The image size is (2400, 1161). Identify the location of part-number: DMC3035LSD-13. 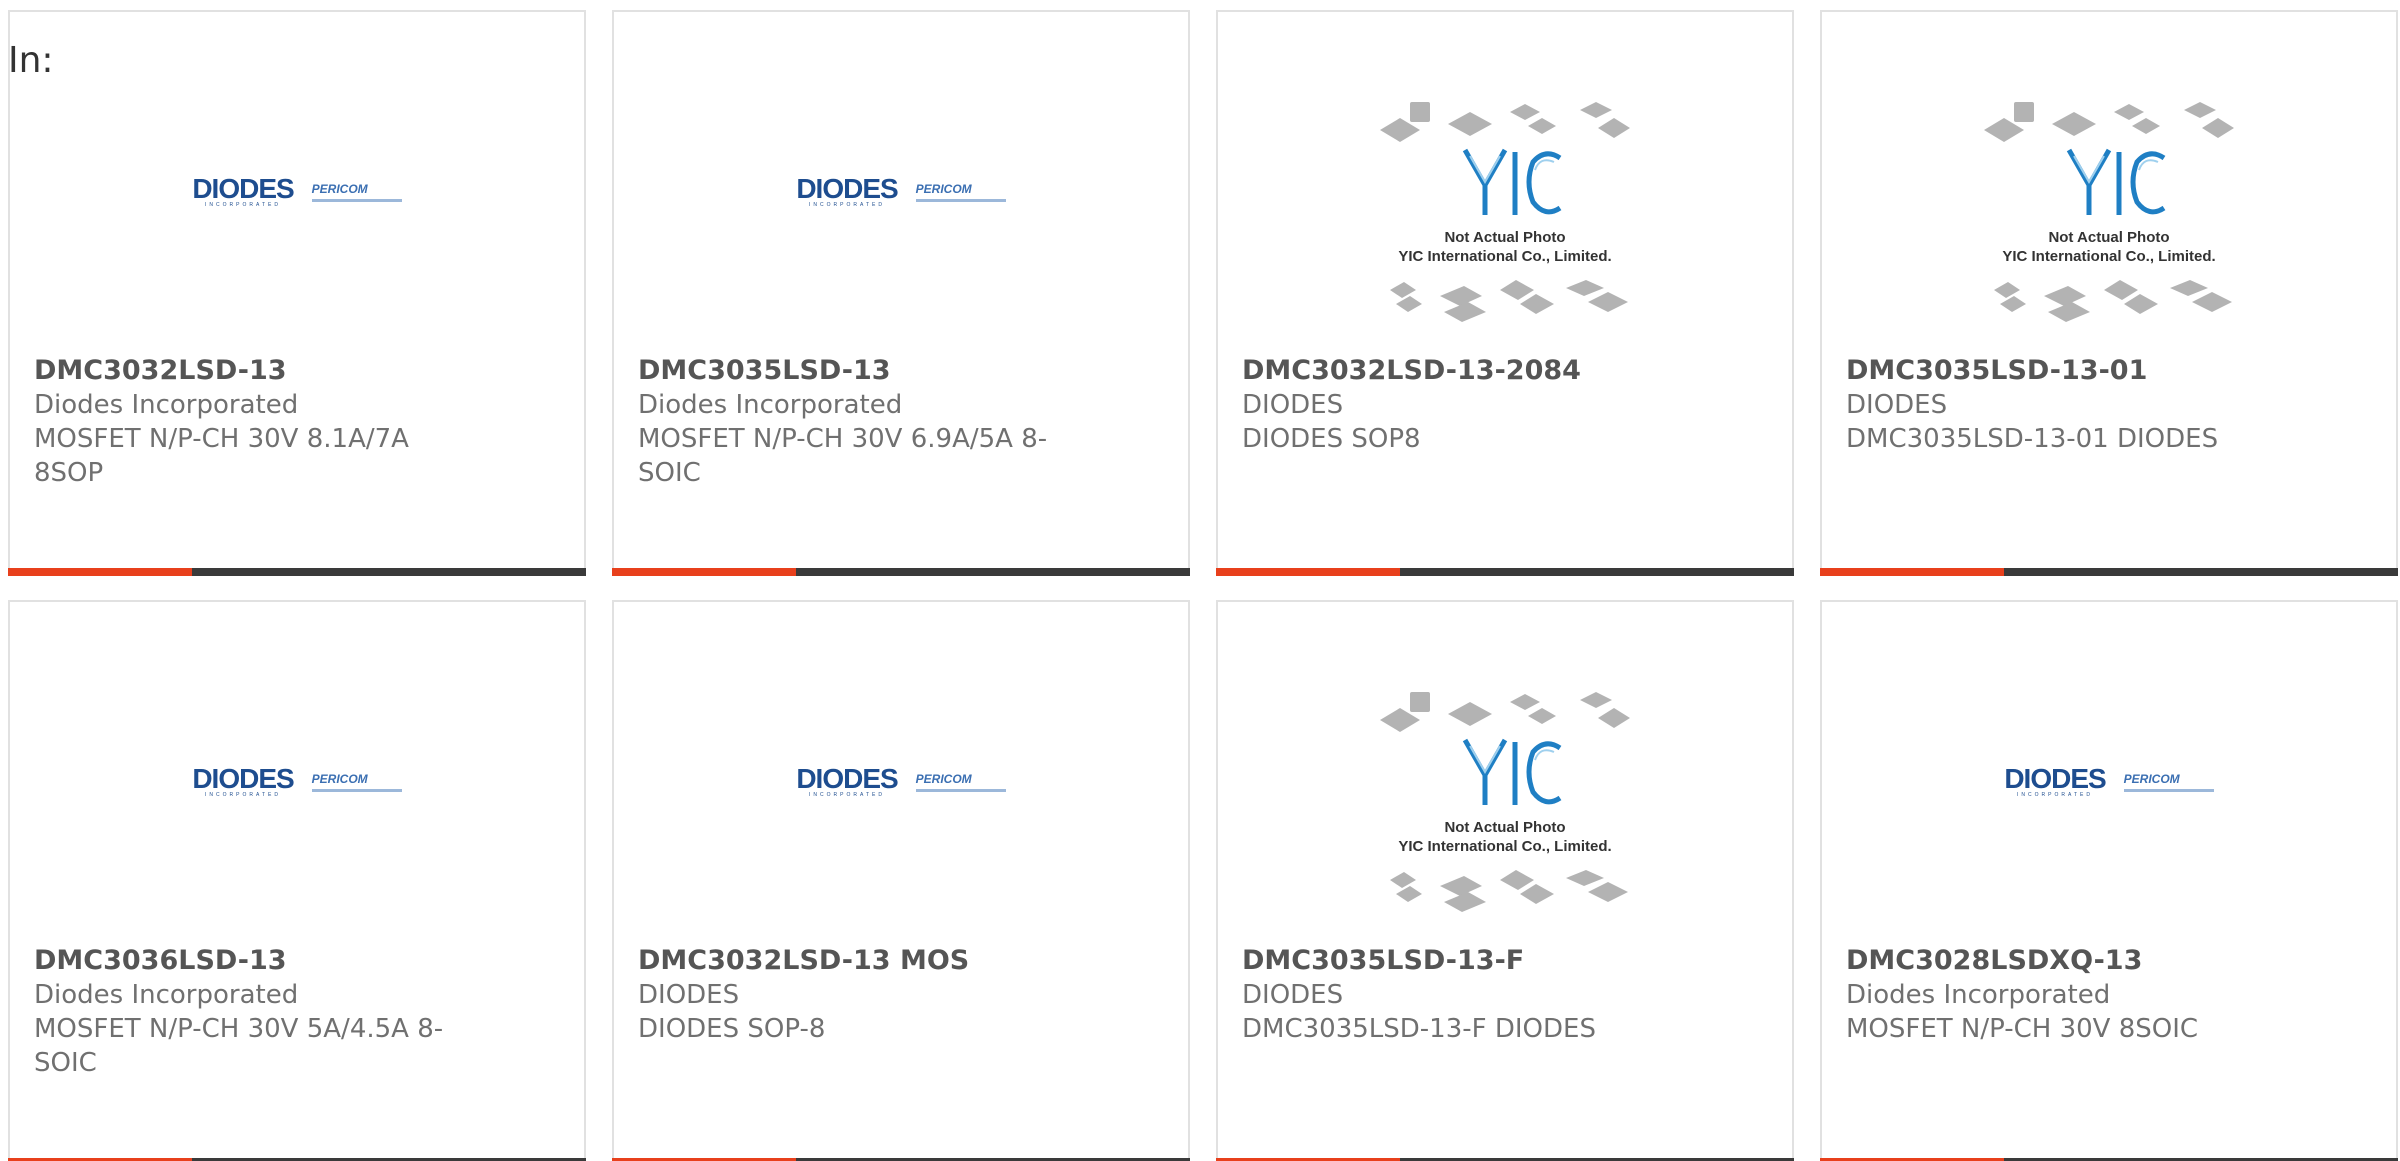
(853, 371).